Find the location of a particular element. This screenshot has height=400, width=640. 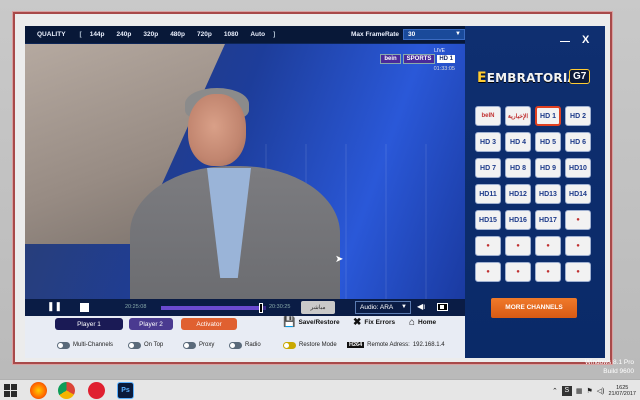

quality-option-144p: 144p is located at coordinates (97, 34).